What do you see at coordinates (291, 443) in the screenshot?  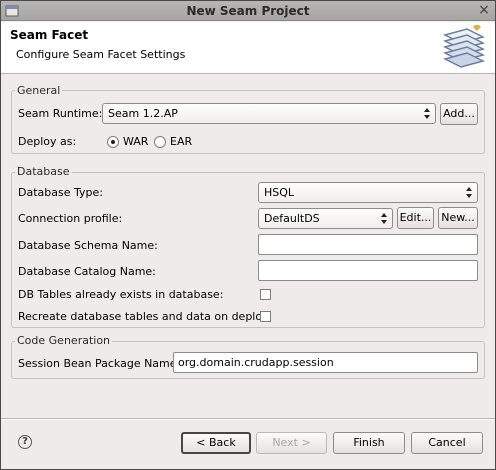 I see `next-button: Next >` at bounding box center [291, 443].